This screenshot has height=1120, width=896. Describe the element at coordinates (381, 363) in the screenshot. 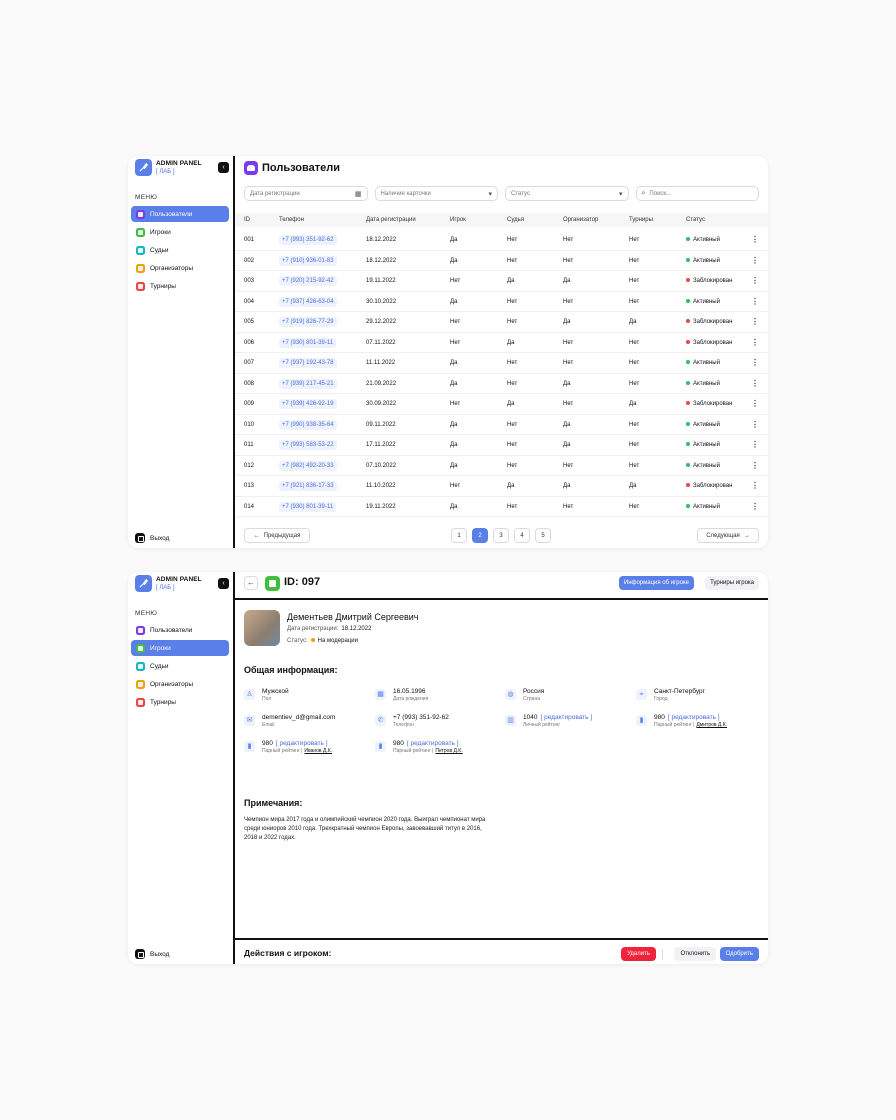

I see `table-cell: 11.11.2022` at that location.